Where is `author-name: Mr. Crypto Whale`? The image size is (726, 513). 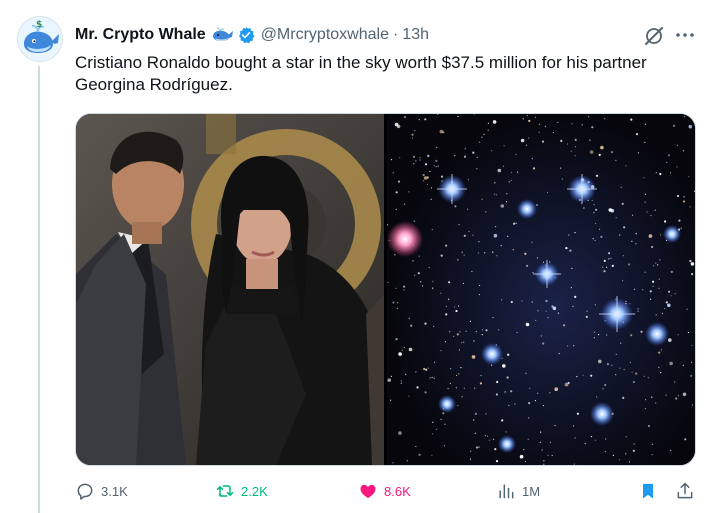 author-name: Mr. Crypto Whale is located at coordinates (140, 35).